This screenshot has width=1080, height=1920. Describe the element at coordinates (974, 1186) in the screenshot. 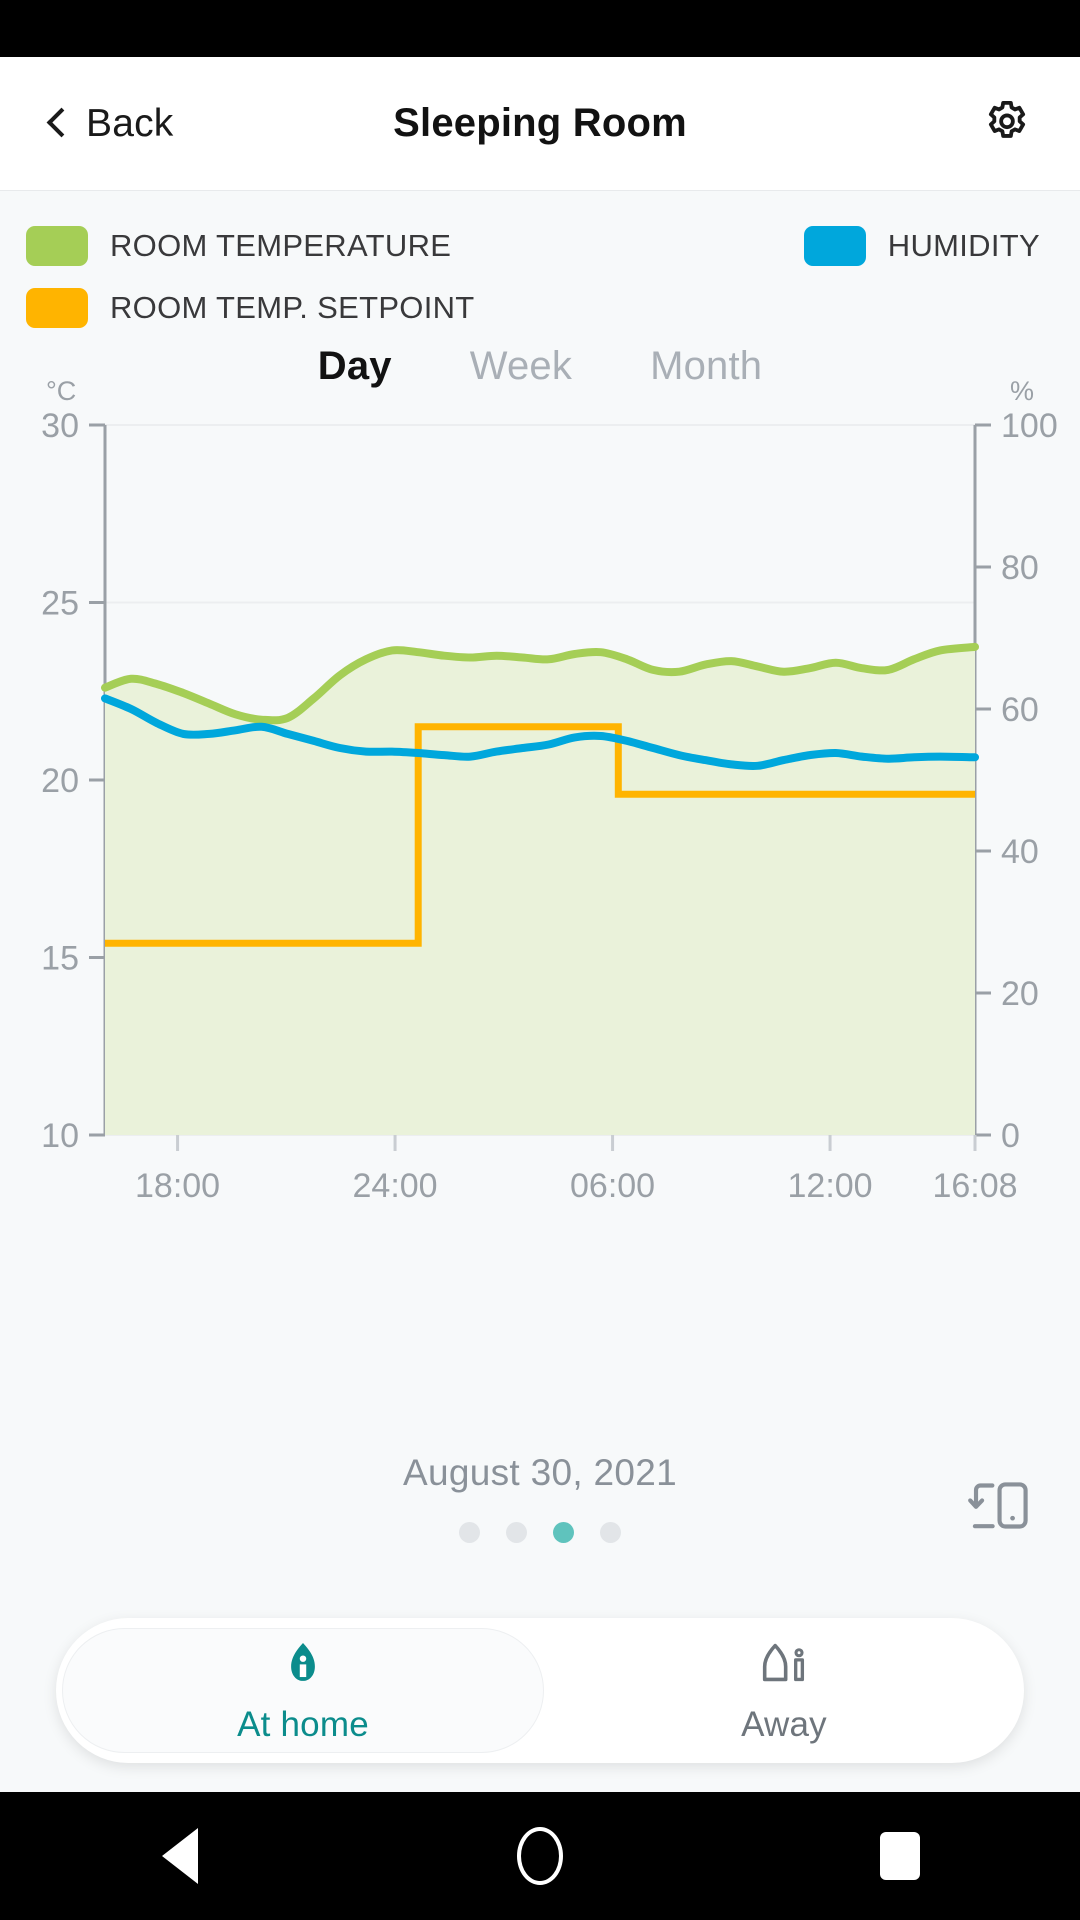

I see `x-axis-tick-label: 16:08` at that location.